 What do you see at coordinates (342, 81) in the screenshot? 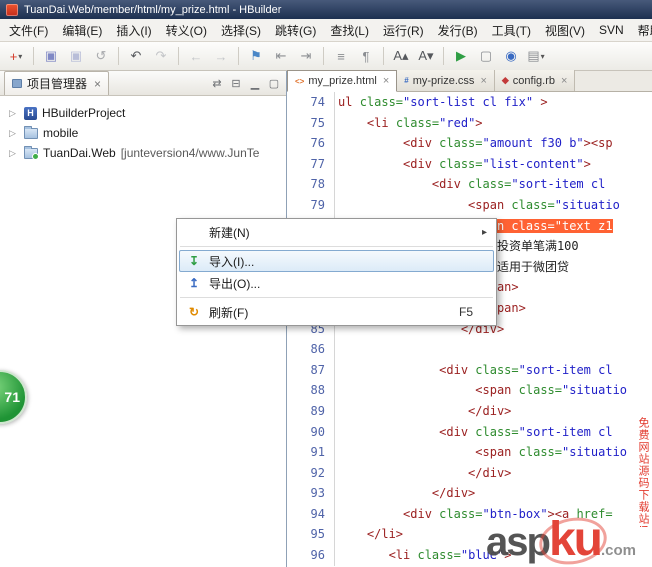
I see `tab-my_prize.html: <> my_prize.html ×` at bounding box center [342, 81].